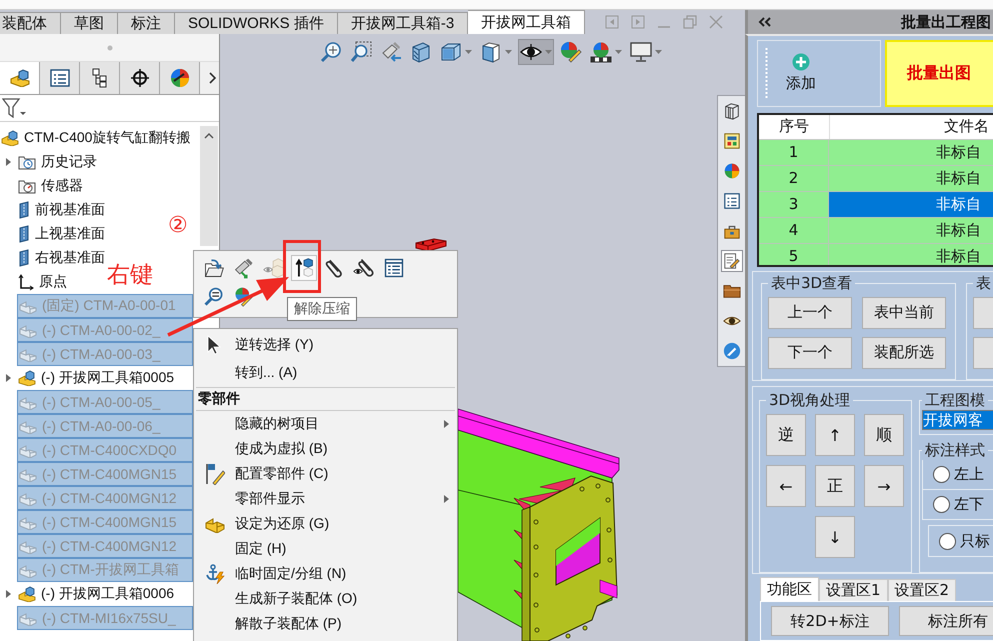  I want to click on view-angle-button: ←, so click(786, 486).